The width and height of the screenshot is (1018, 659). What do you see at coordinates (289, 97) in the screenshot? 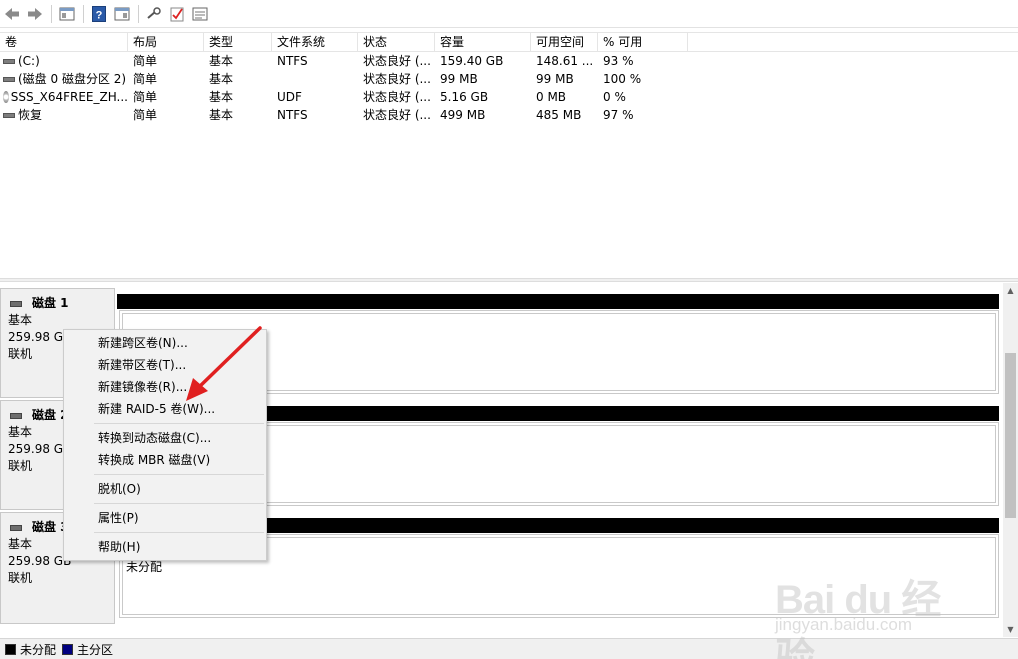
I see `volume-filesystem: UDF` at bounding box center [289, 97].